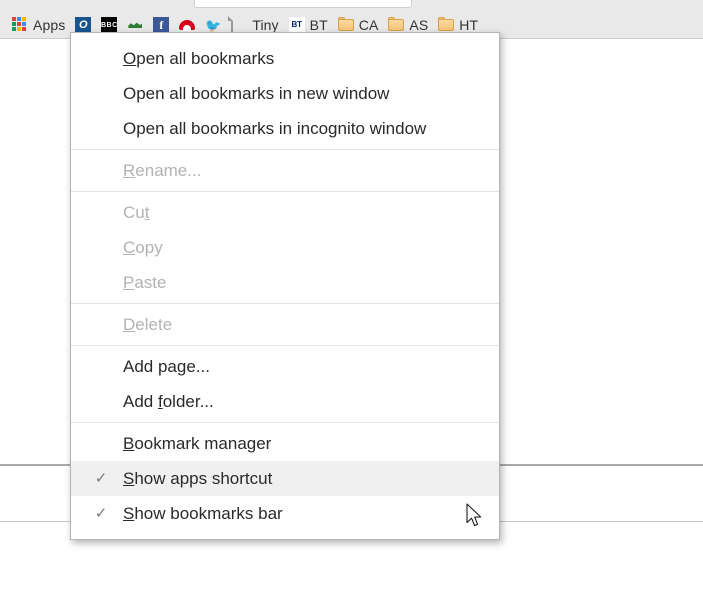 The width and height of the screenshot is (703, 591). Describe the element at coordinates (83, 25) in the screenshot. I see `orange-site-icon: O` at that location.